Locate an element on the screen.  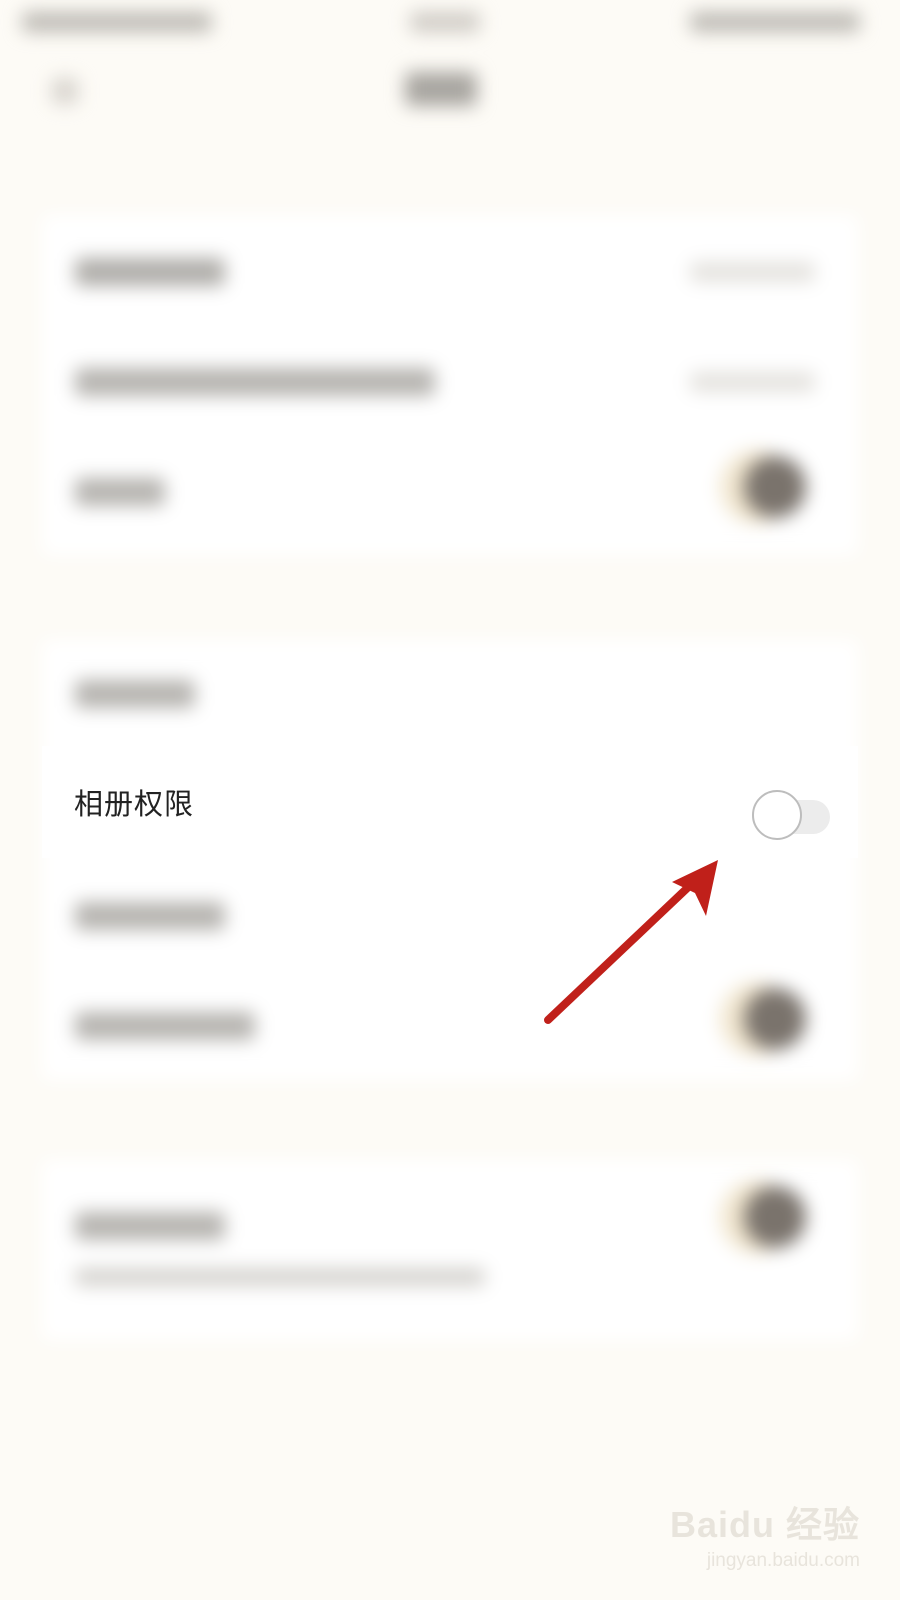
baidu-watermark: Baidu 经验 jingyan.baidu.com is located at coordinates (765, 1534).